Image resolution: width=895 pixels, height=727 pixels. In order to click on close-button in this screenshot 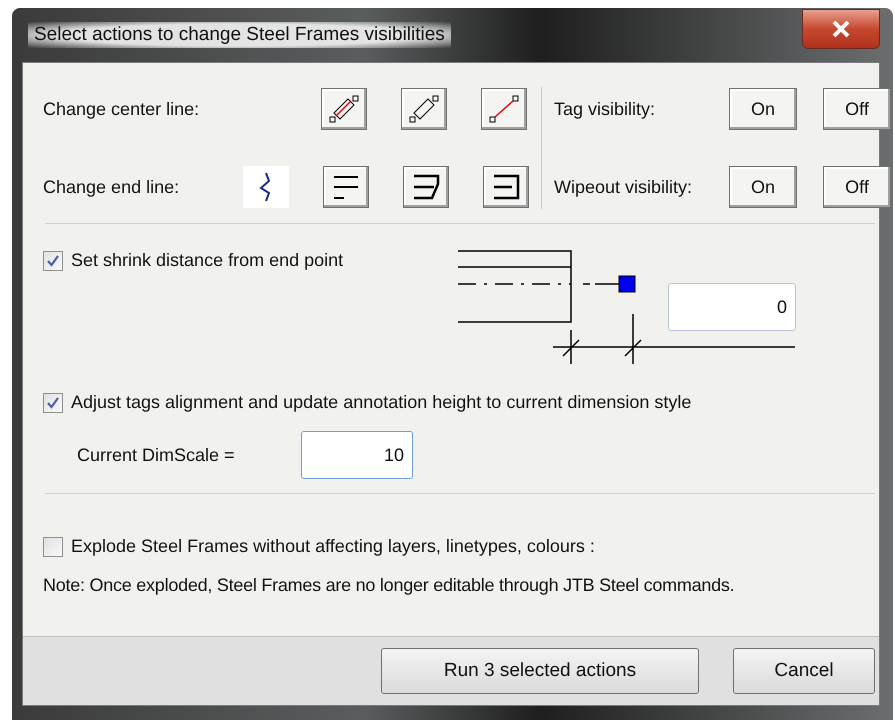, I will do `click(841, 29)`.